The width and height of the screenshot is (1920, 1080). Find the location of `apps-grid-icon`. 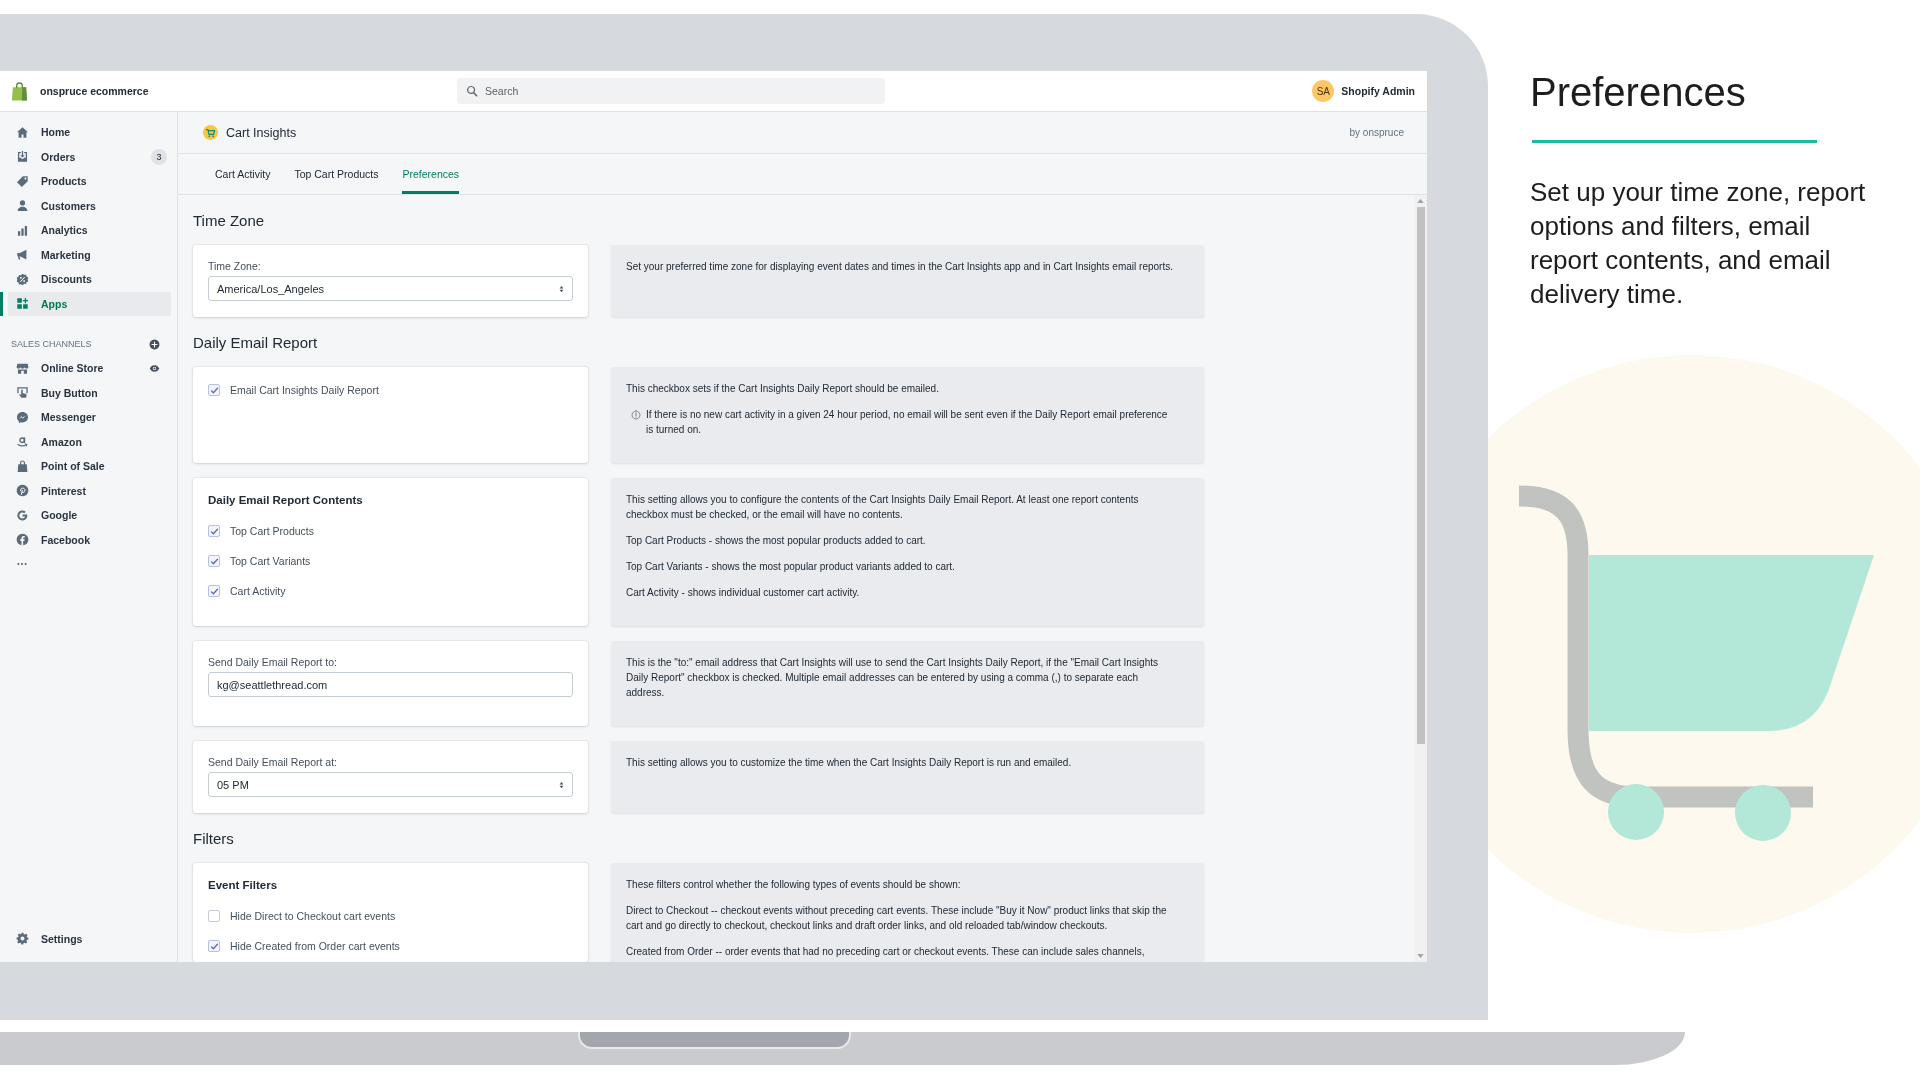

apps-grid-icon is located at coordinates (22, 304).